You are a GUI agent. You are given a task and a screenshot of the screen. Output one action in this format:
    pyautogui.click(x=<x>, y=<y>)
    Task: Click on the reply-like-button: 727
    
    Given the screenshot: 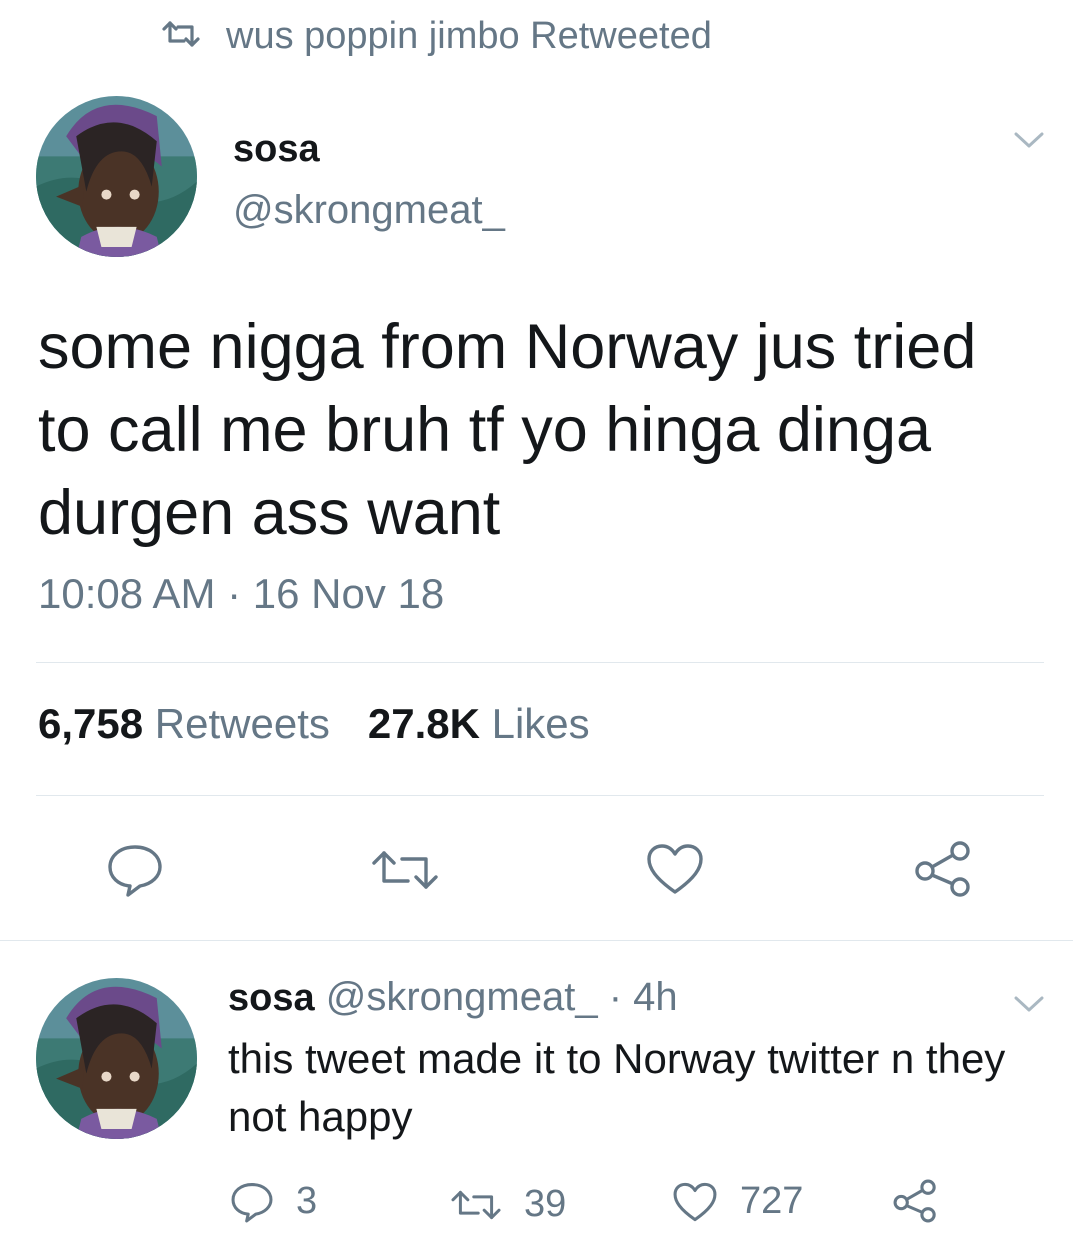 What is the action you would take?
    pyautogui.click(x=737, y=1201)
    